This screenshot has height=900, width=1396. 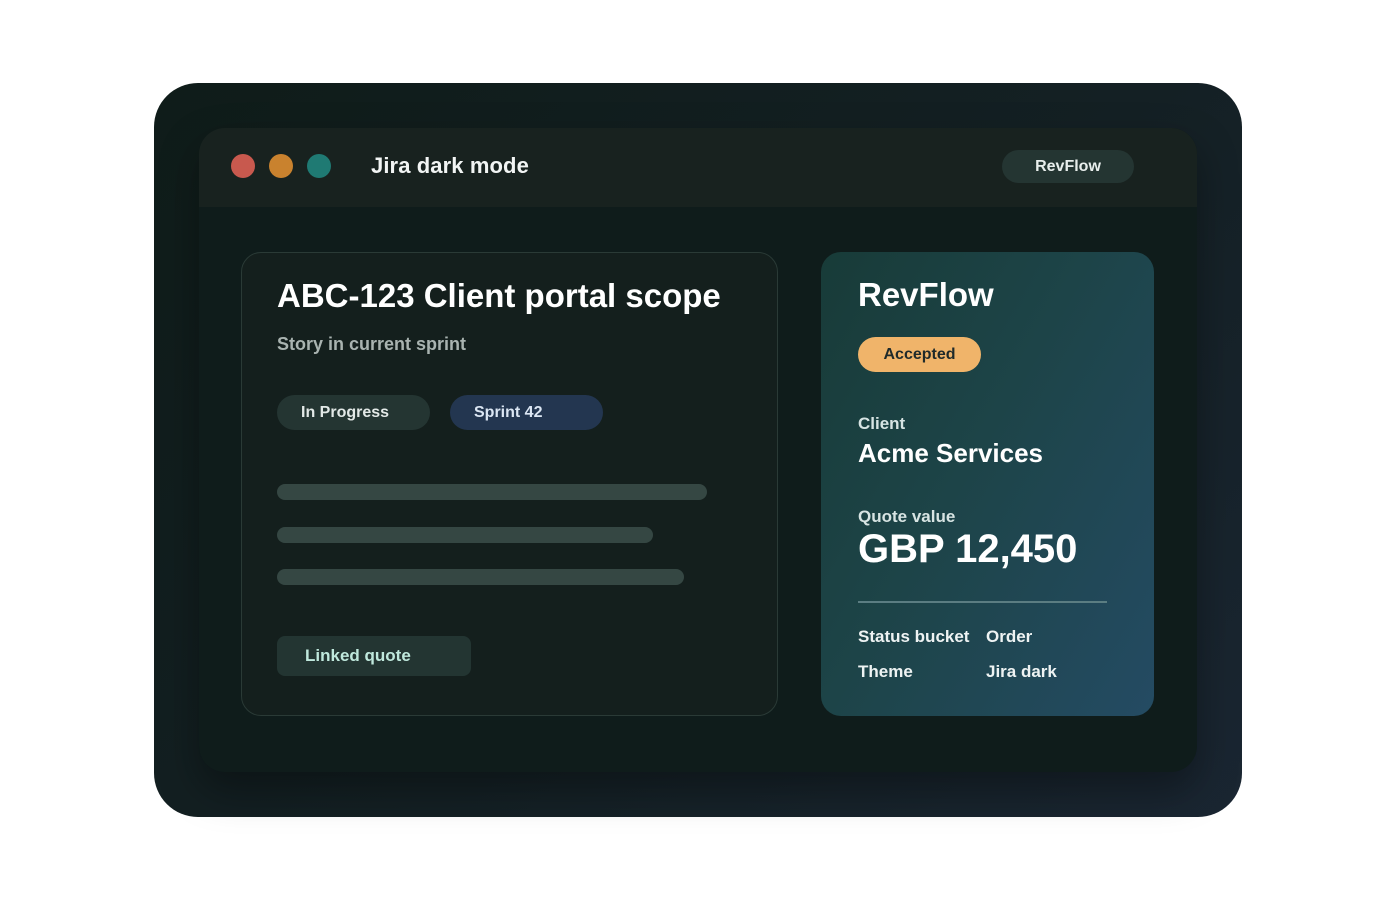 What do you see at coordinates (353, 412) in the screenshot?
I see `status-tag-in-progress: In Progress` at bounding box center [353, 412].